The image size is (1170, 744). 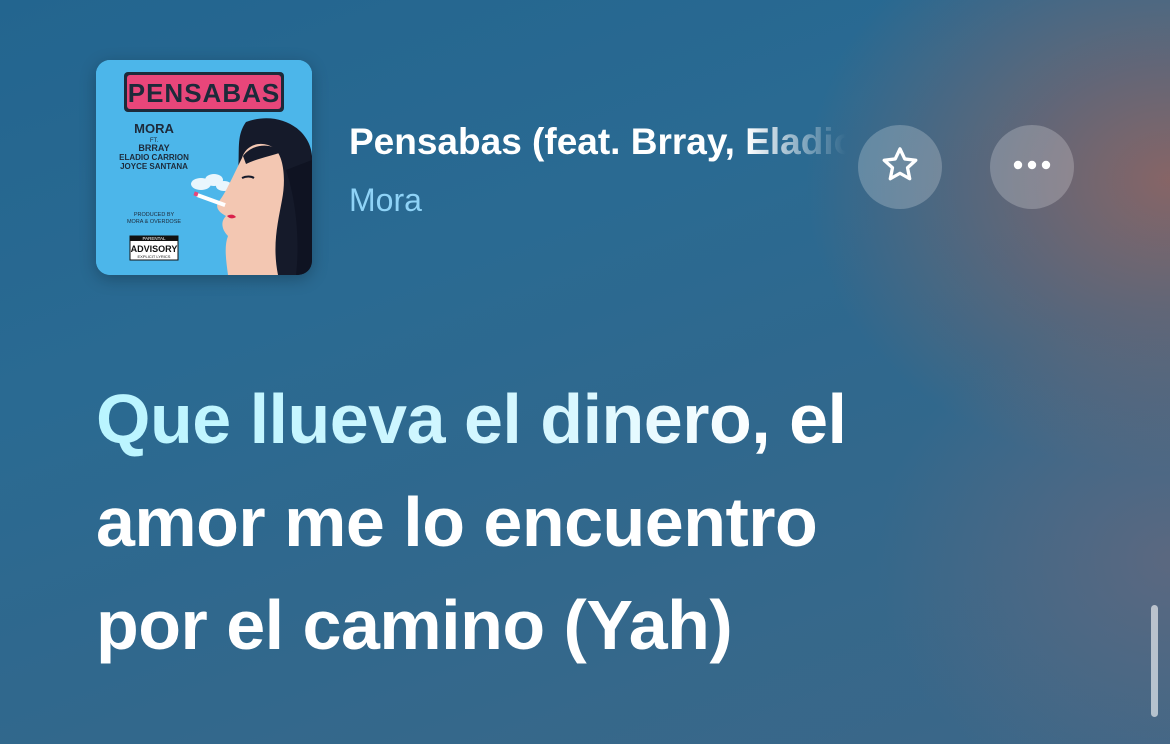 What do you see at coordinates (204, 93) in the screenshot?
I see `artwork-title-text: PENSABAS` at bounding box center [204, 93].